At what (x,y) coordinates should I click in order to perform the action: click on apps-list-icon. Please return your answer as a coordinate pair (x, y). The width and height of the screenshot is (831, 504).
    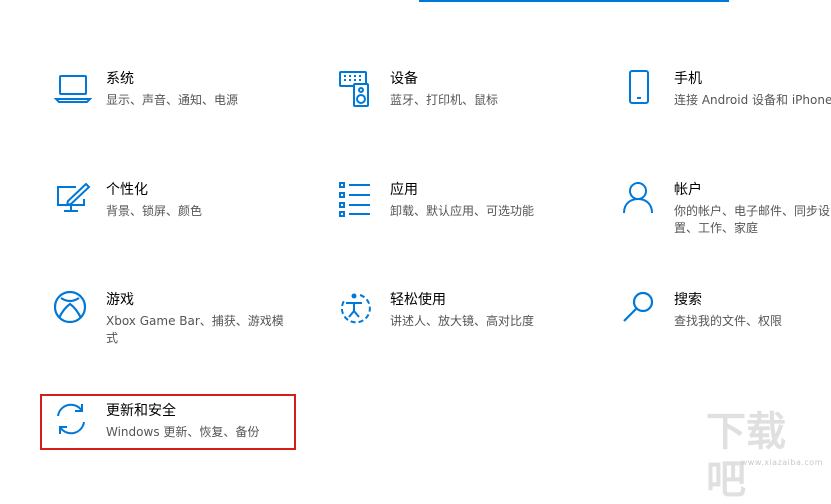
    Looking at the image, I should click on (357, 200).